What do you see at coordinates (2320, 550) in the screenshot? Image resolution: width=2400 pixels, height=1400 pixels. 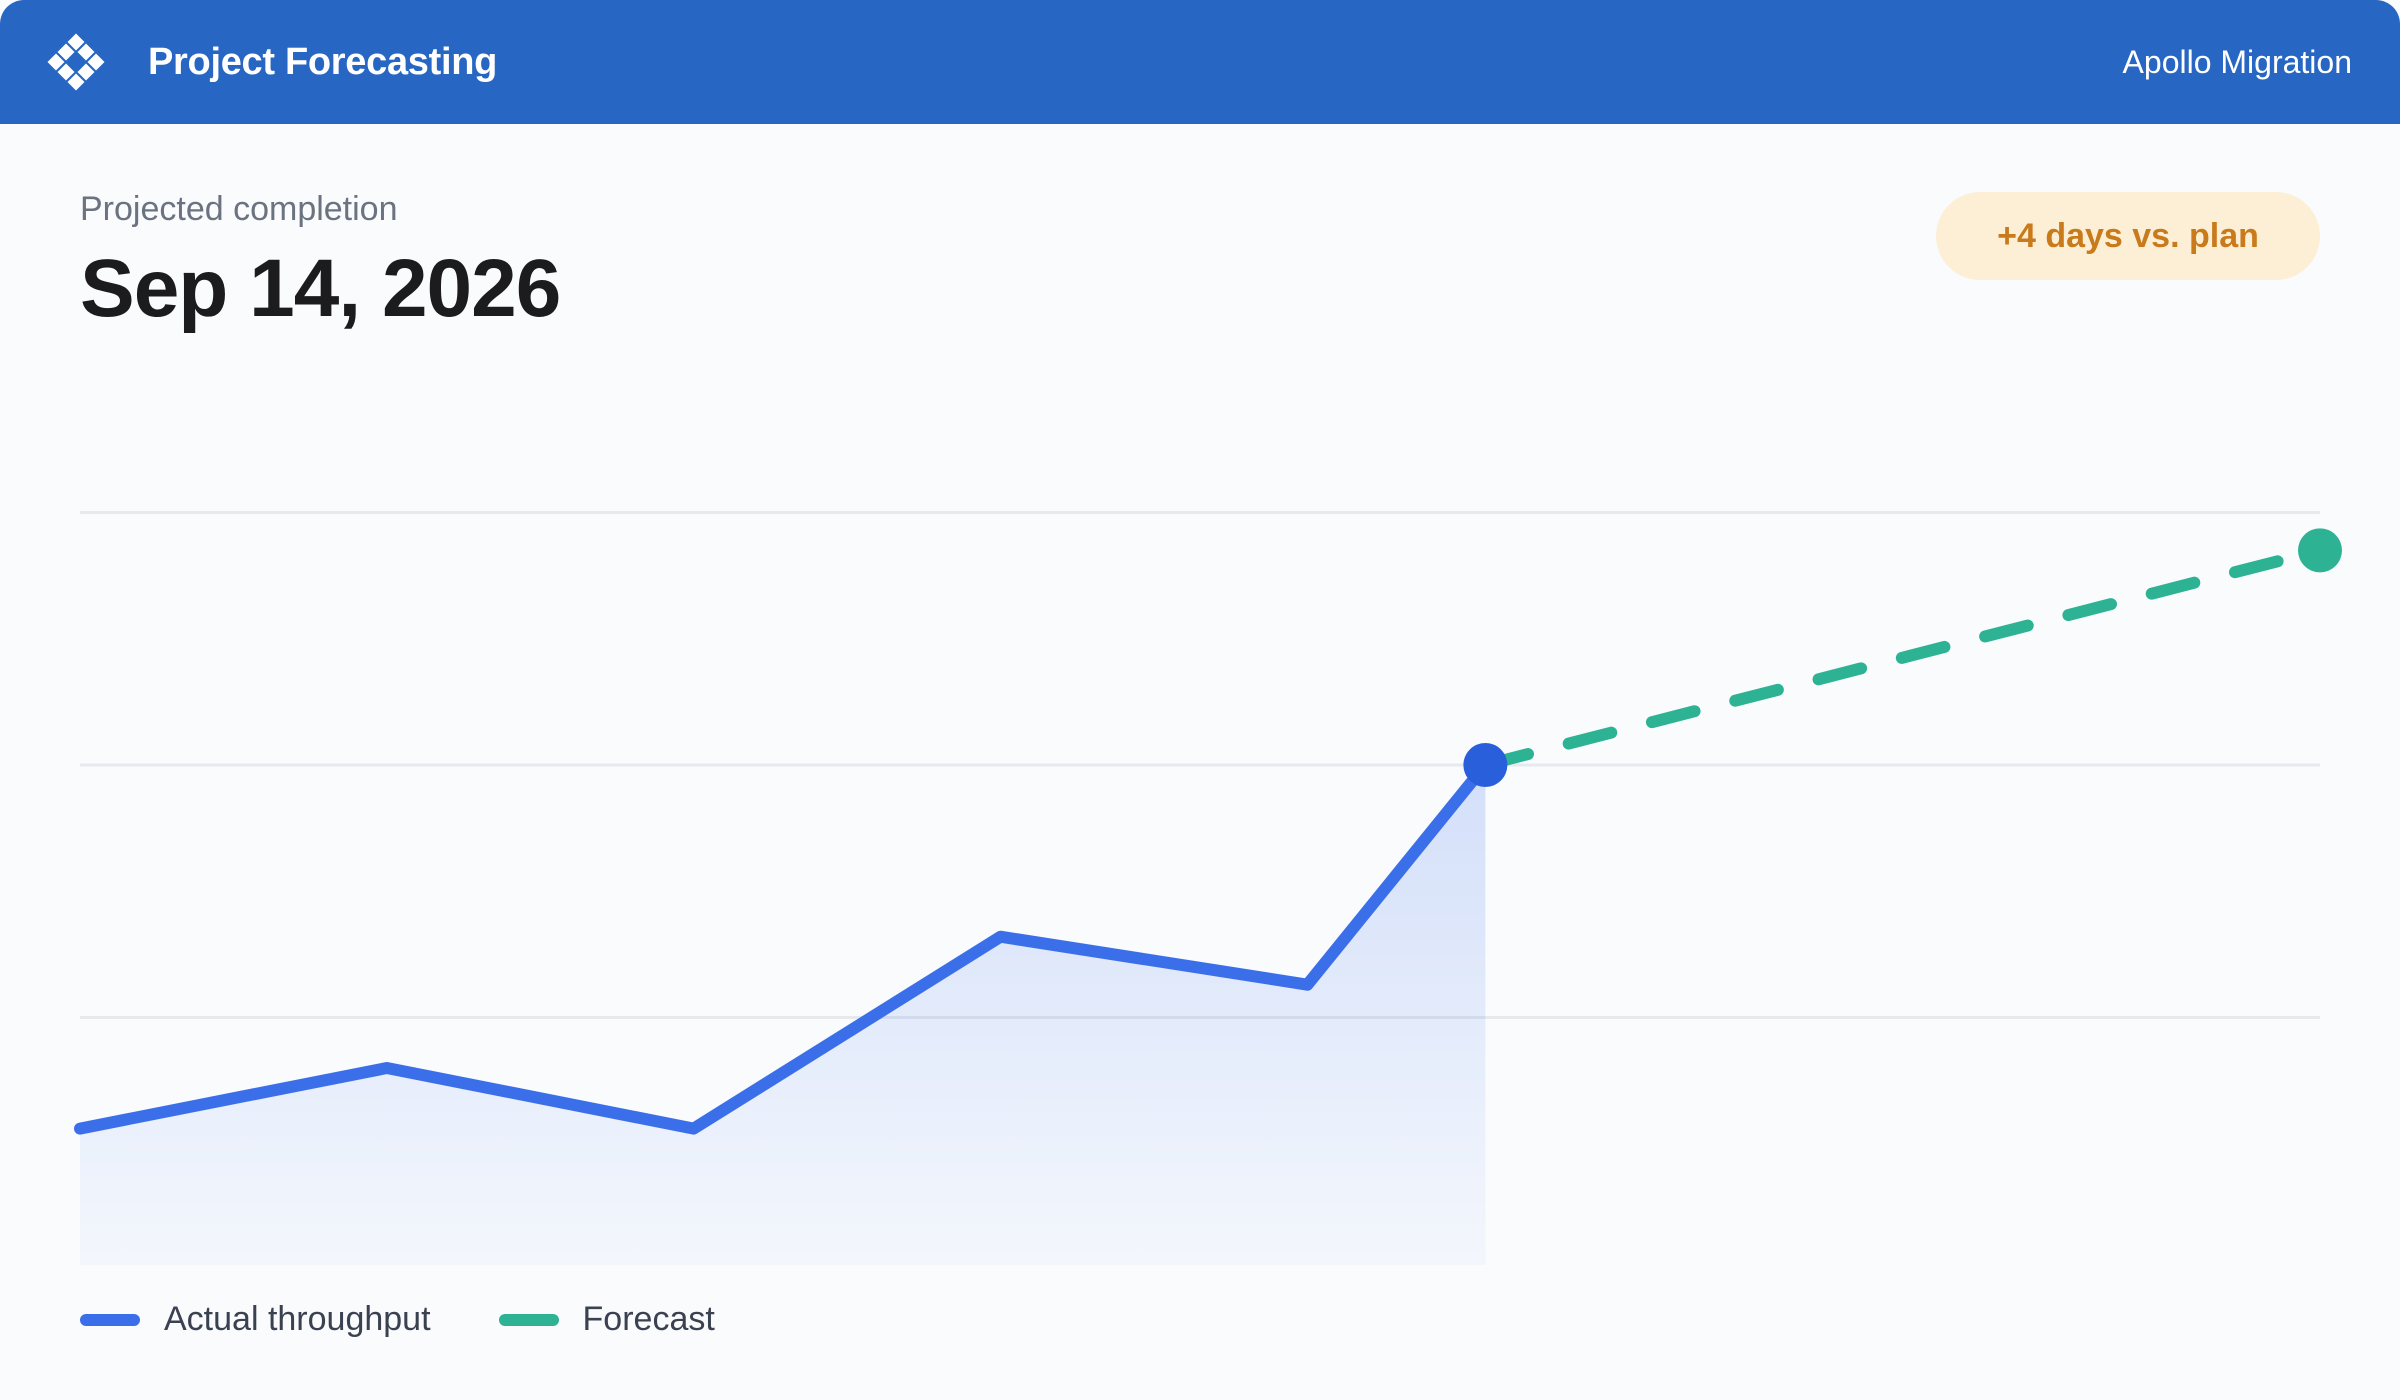 I see `forecast-end-point` at bounding box center [2320, 550].